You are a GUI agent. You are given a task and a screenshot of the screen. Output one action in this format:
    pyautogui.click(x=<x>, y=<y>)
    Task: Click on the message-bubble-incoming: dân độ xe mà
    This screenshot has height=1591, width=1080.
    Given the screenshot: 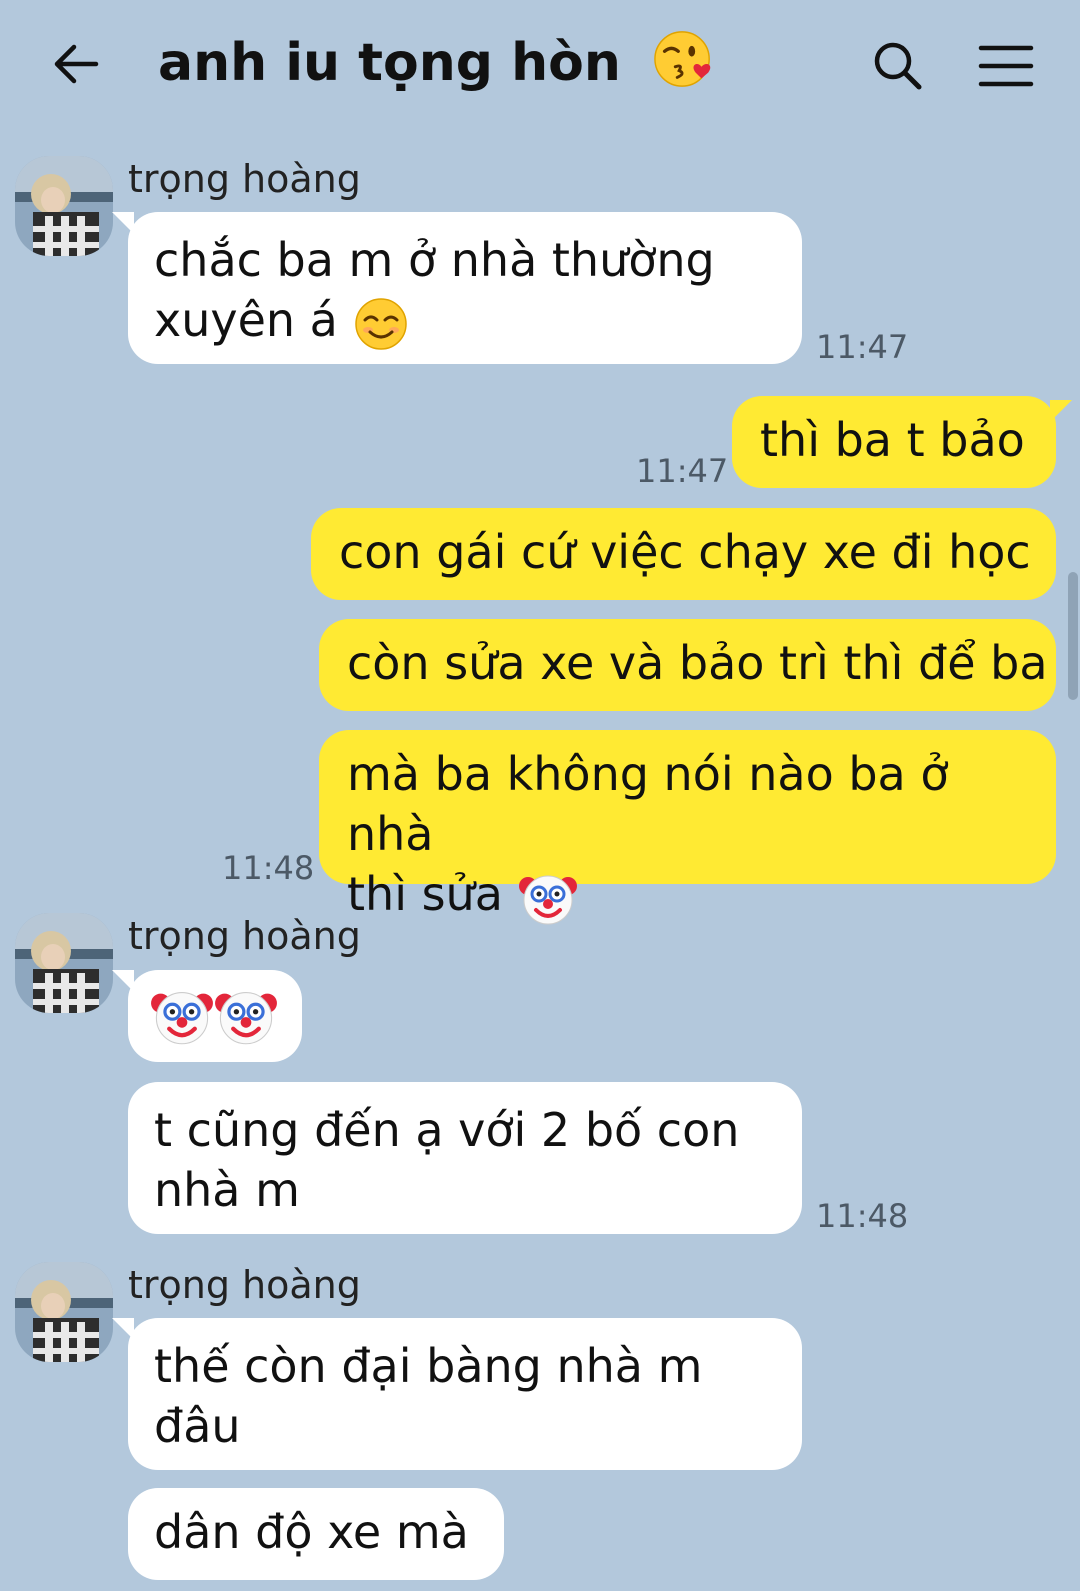 What is the action you would take?
    pyautogui.click(x=316, y=1534)
    